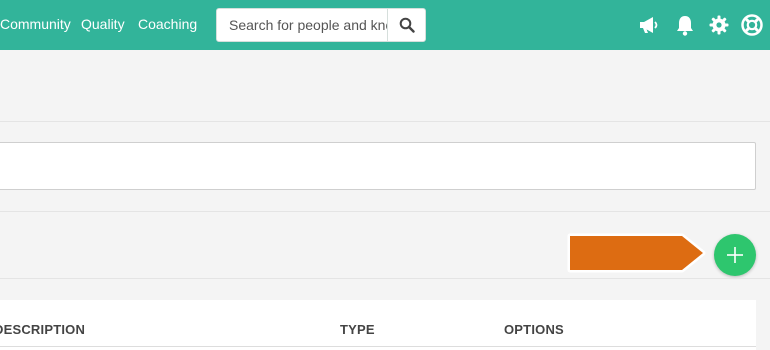 This screenshot has width=770, height=350. I want to click on plus-icon, so click(735, 255).